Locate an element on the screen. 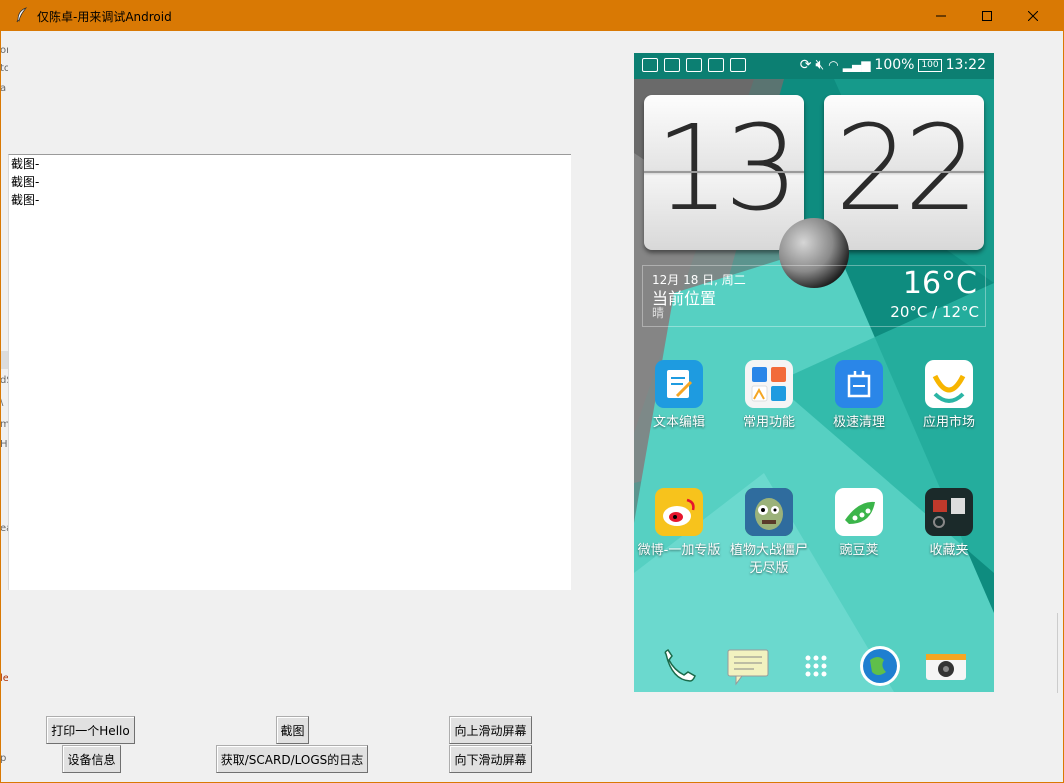 The width and height of the screenshot is (1064, 783). clock-minute: 22 is located at coordinates (906, 168).